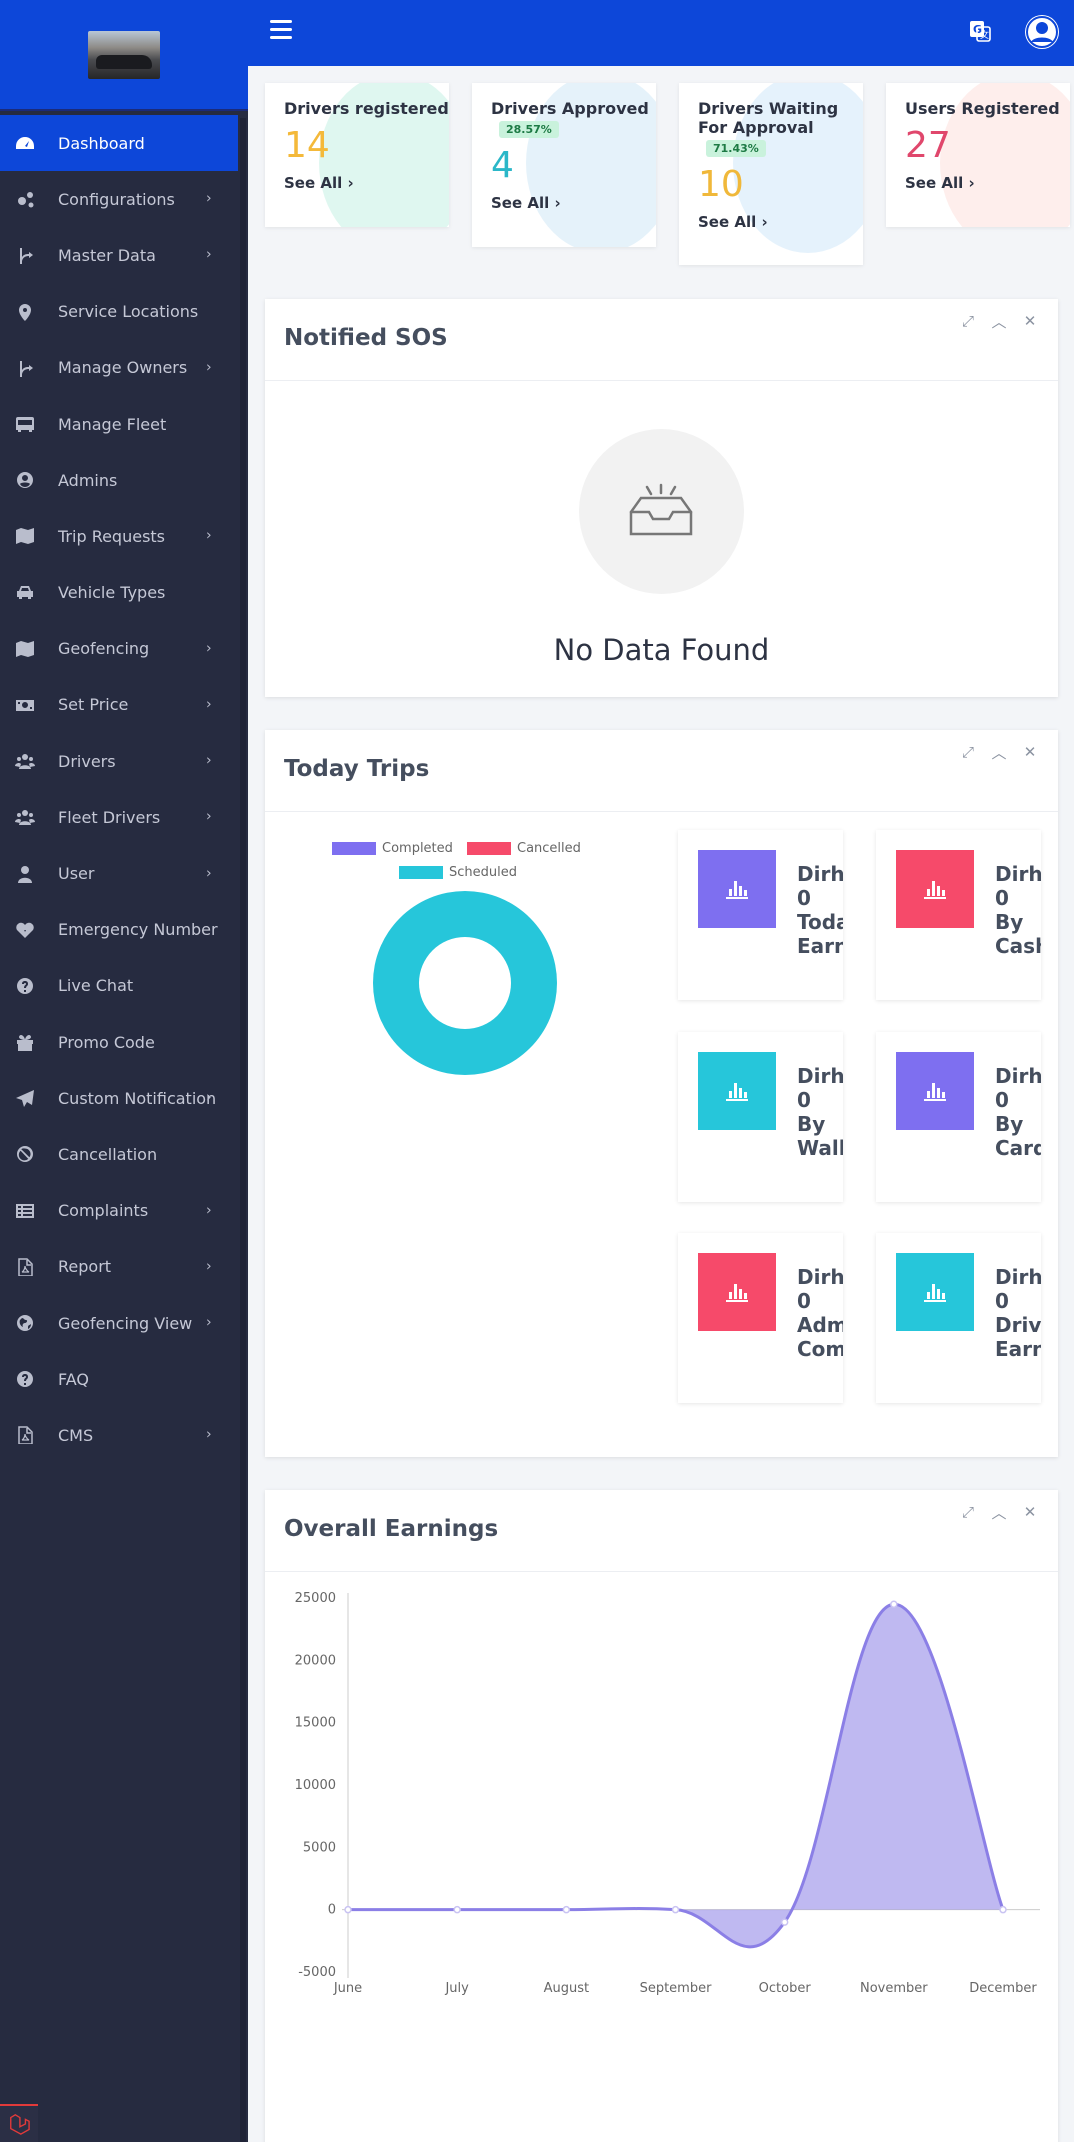 The width and height of the screenshot is (1074, 2142). Describe the element at coordinates (524, 848) in the screenshot. I see `legend-item-cancelled: Cancelled` at that location.